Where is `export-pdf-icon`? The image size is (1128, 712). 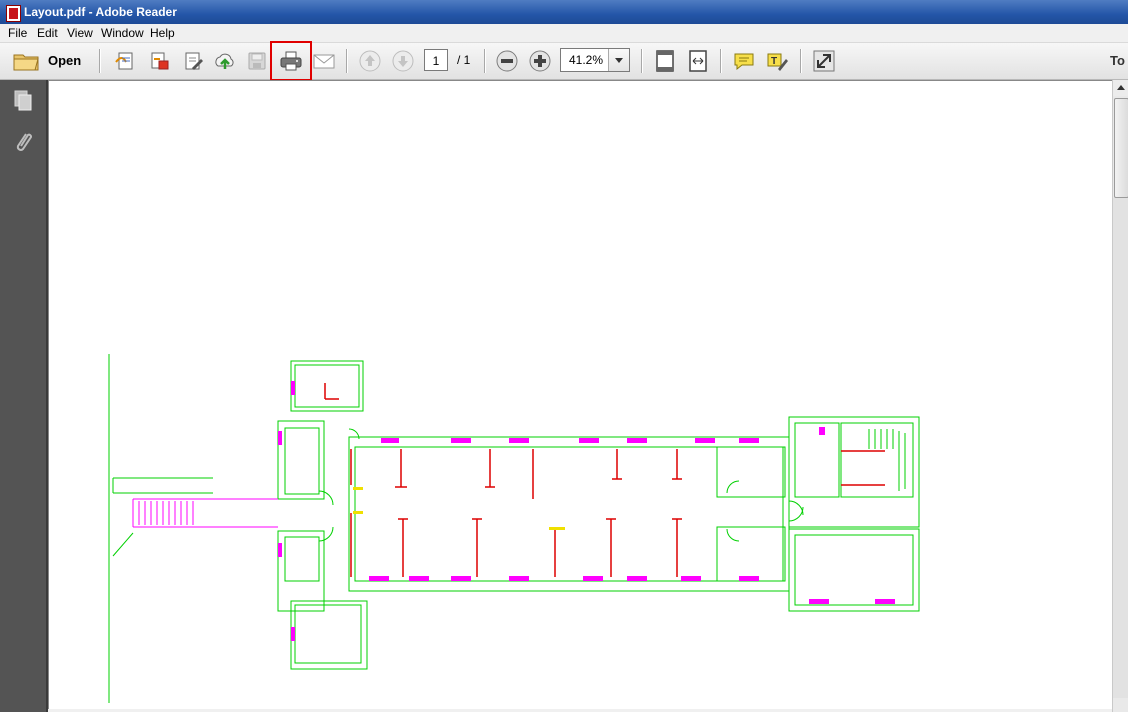 export-pdf-icon is located at coordinates (160, 61).